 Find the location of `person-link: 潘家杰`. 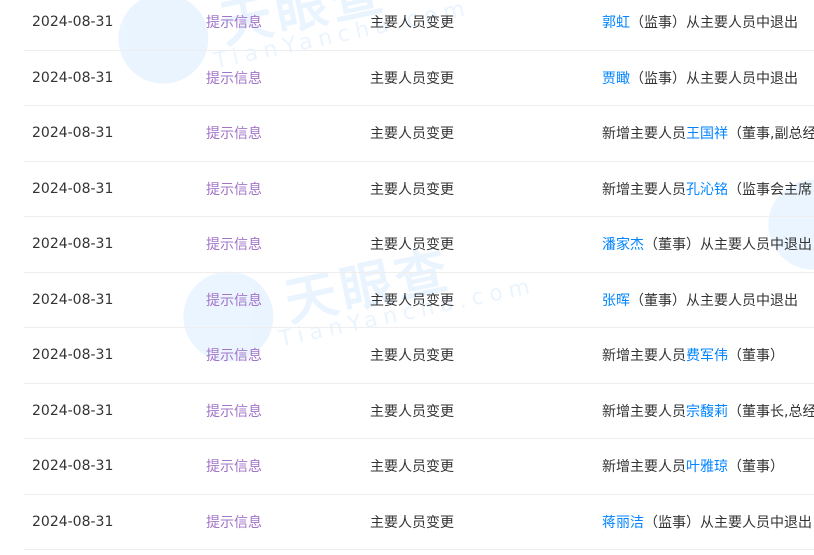

person-link: 潘家杰 is located at coordinates (623, 245).